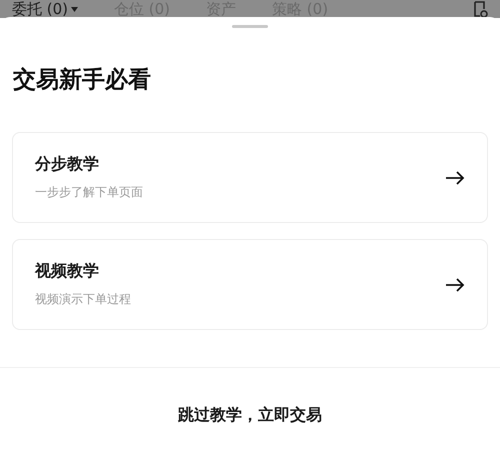 This screenshot has height=463, width=500. I want to click on sheet-title: 交易新手必看, so click(82, 80).